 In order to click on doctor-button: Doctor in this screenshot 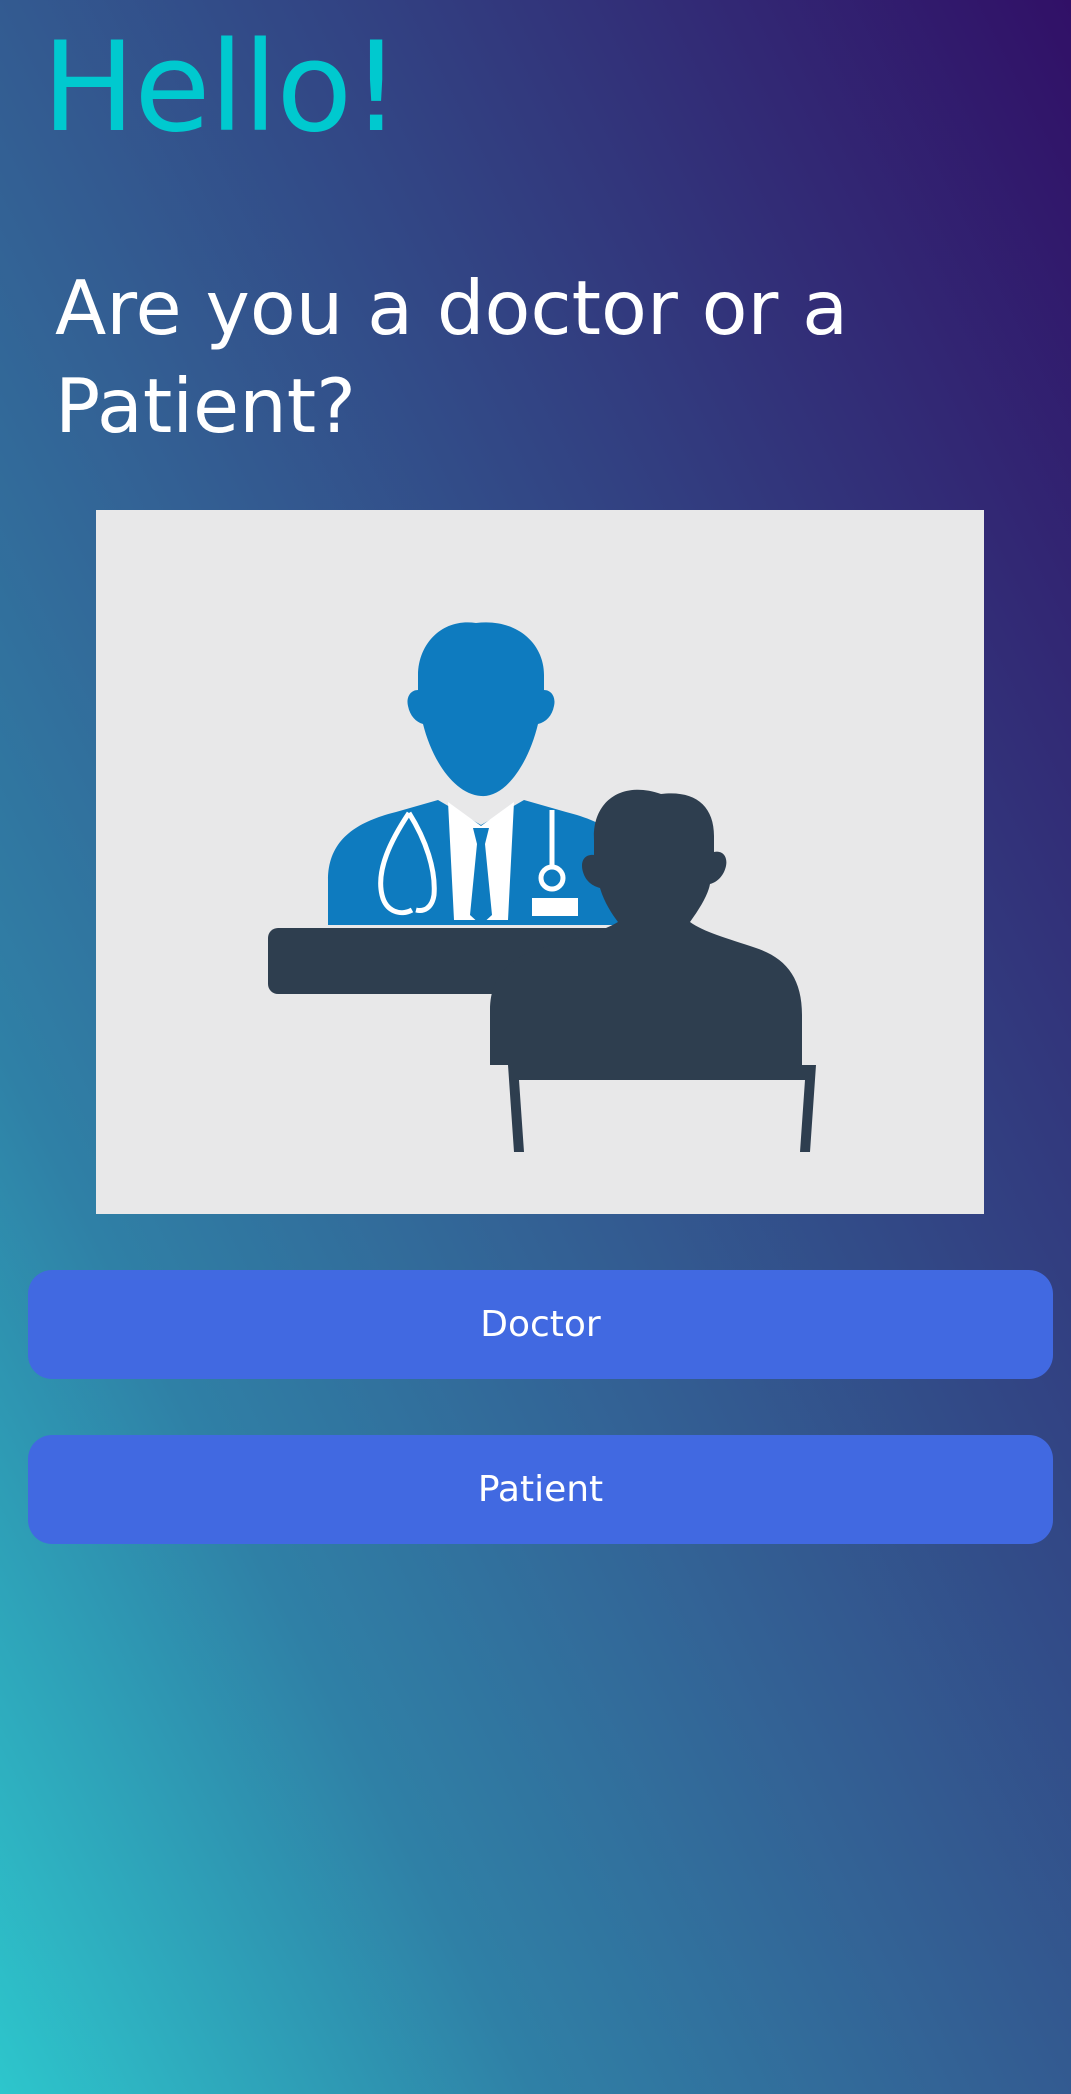, I will do `click(540, 1324)`.